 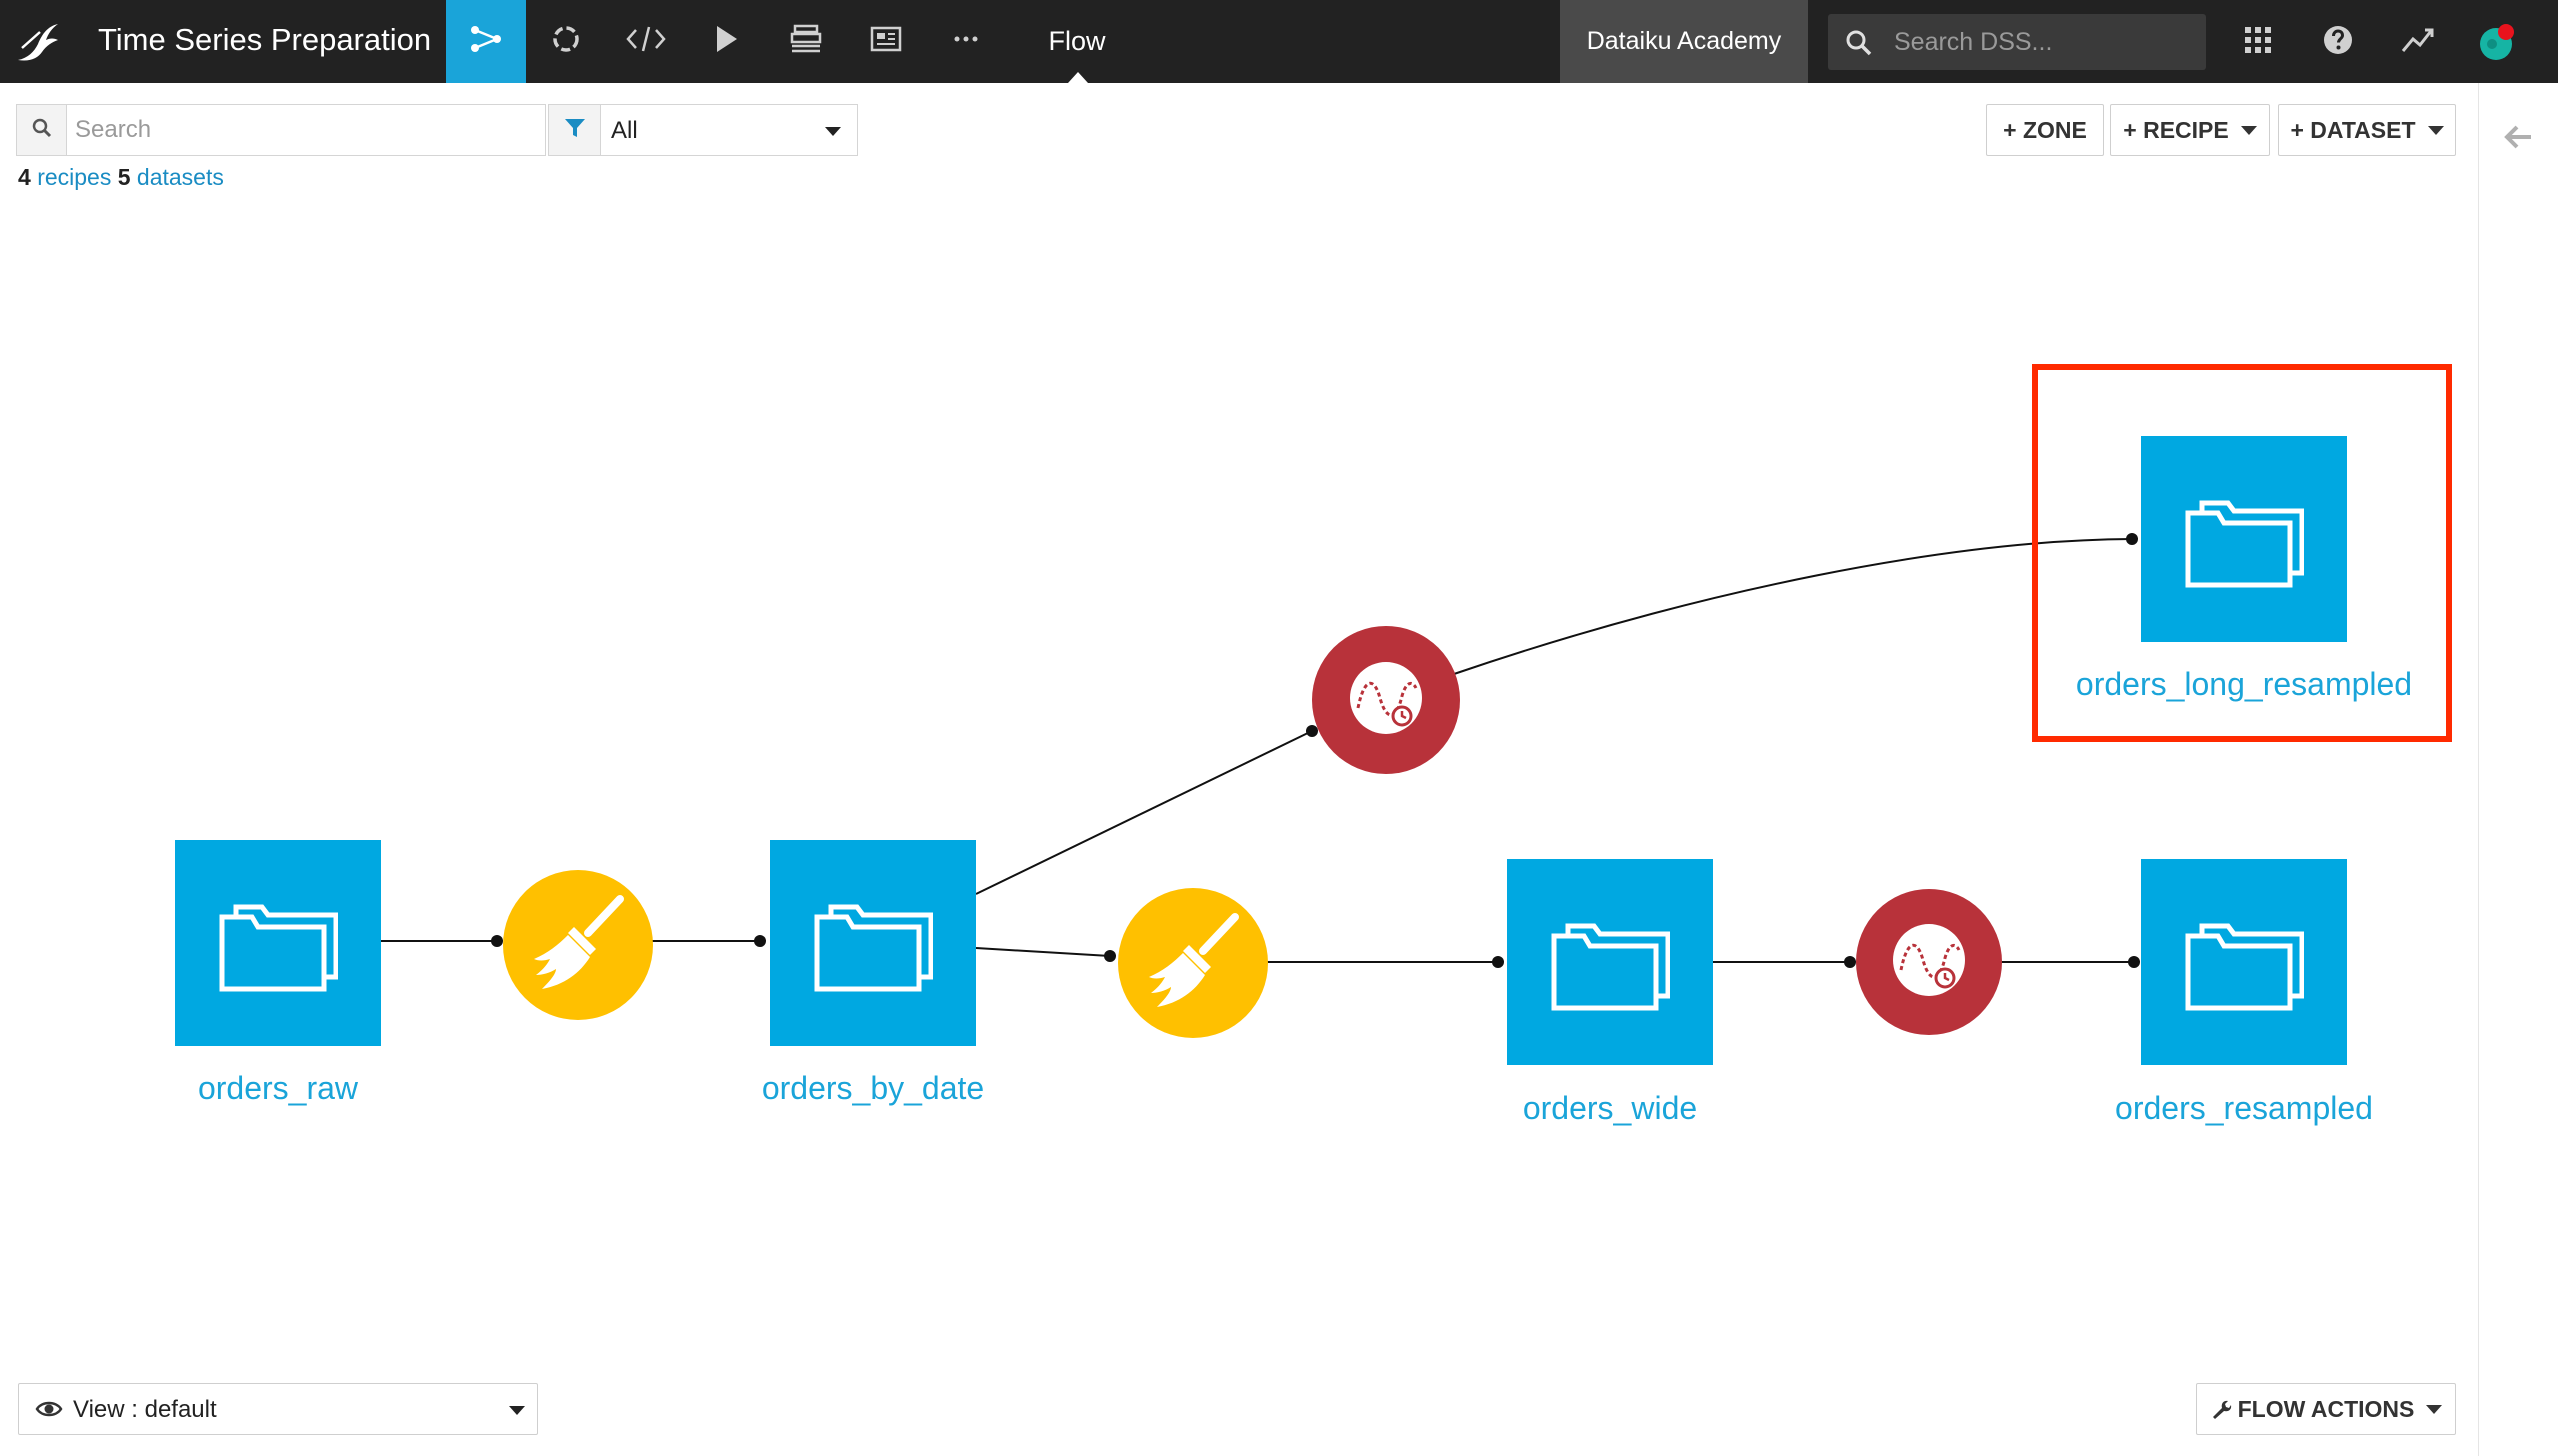 I want to click on view-select: View : default, so click(x=278, y=1409).